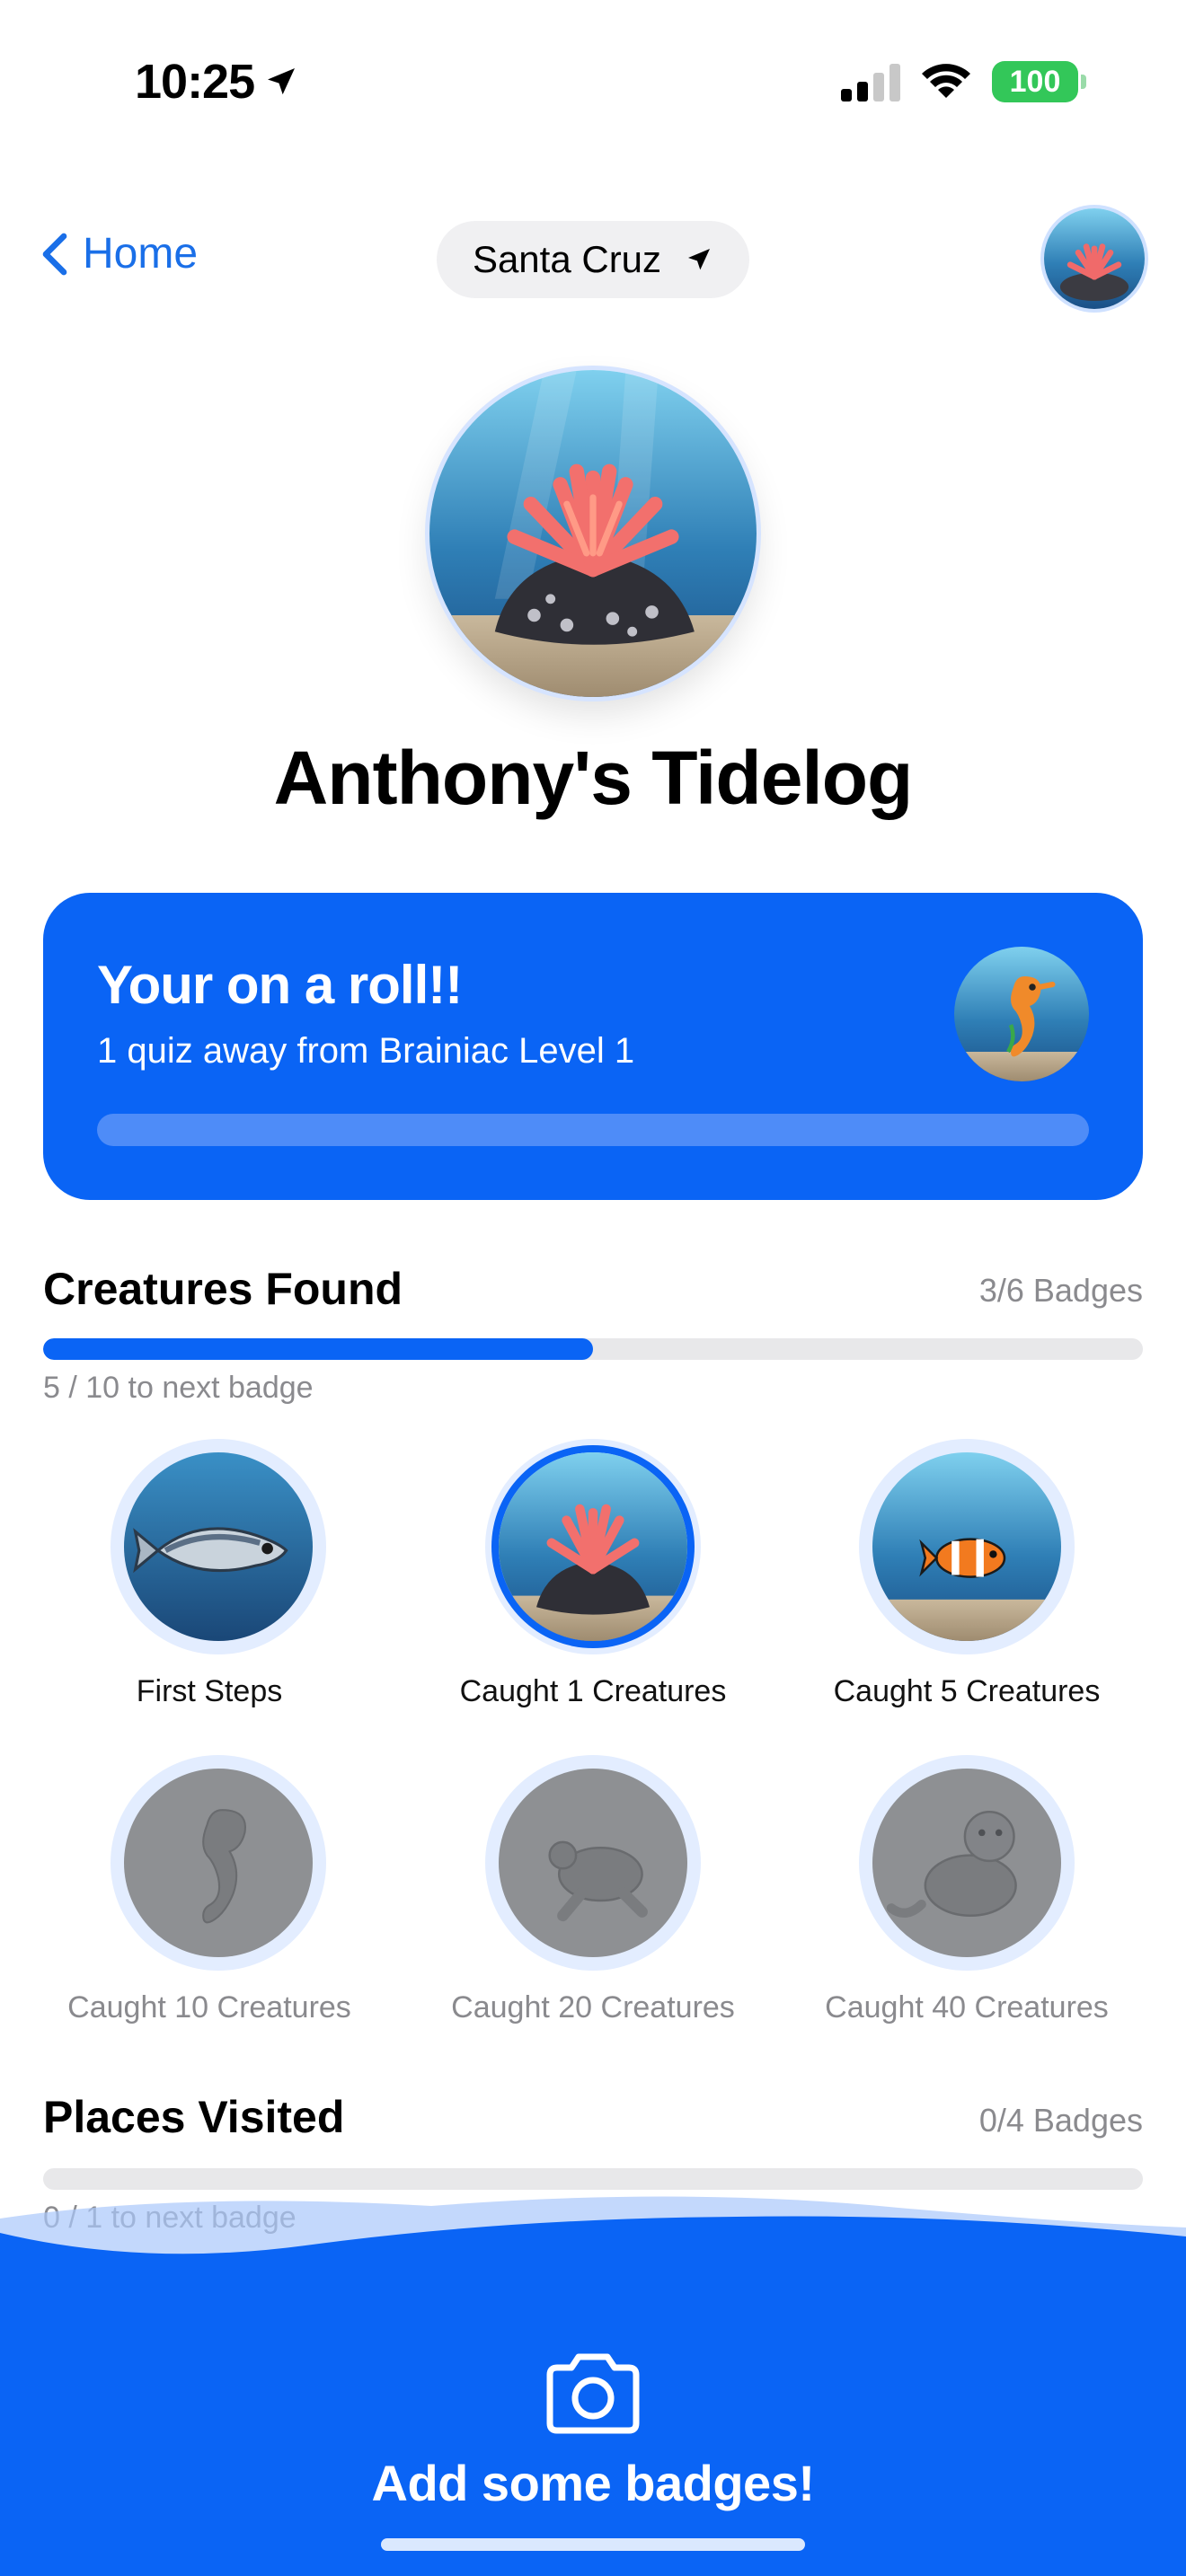 The height and width of the screenshot is (2576, 1186). What do you see at coordinates (280, 985) in the screenshot?
I see `streak-card-title: Your on a roll!!` at bounding box center [280, 985].